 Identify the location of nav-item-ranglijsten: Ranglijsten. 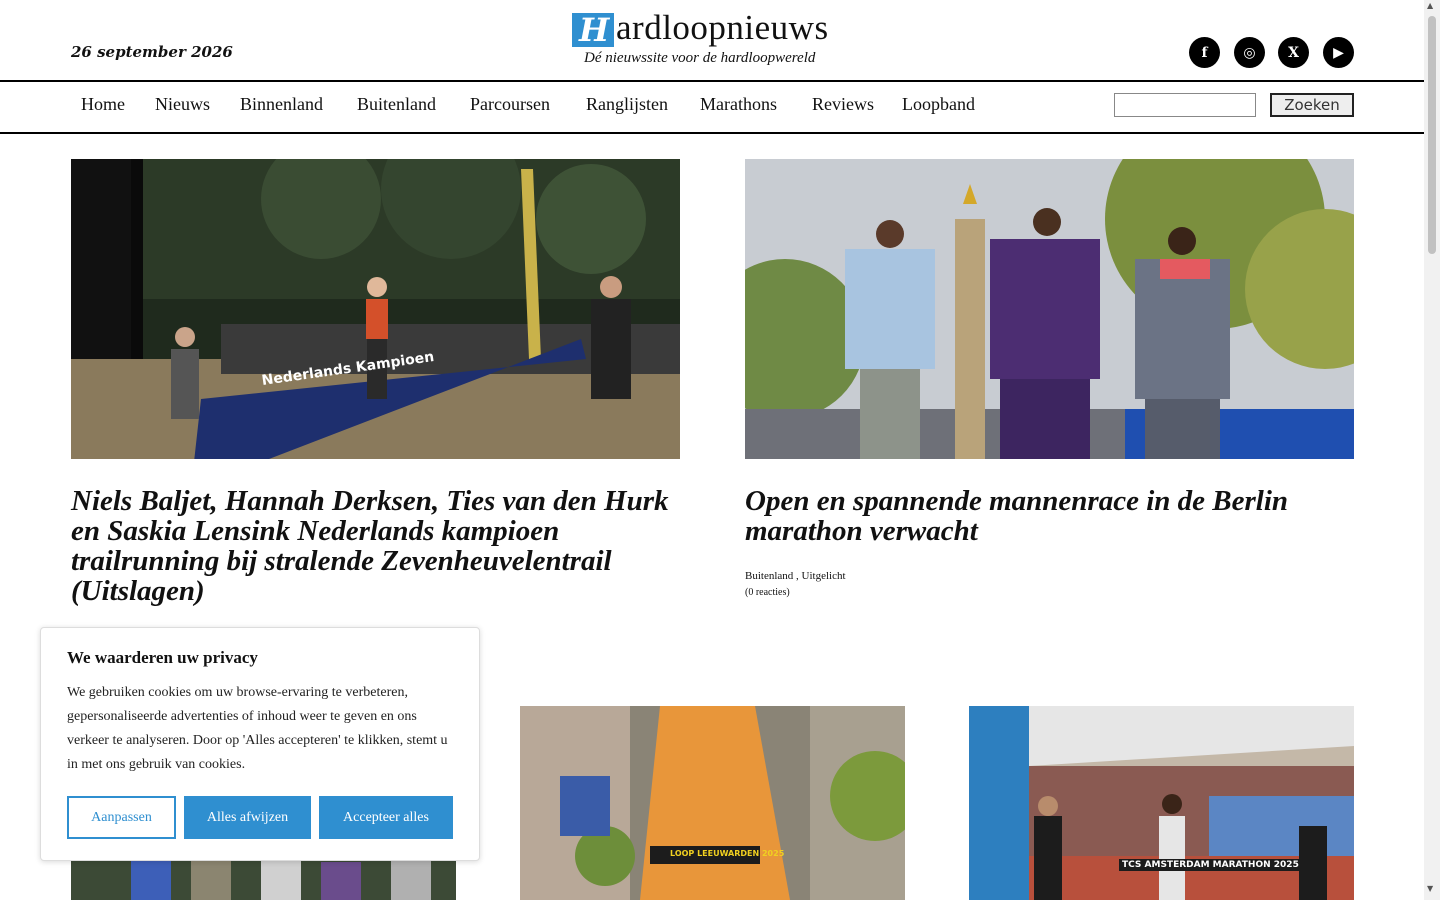
(627, 104).